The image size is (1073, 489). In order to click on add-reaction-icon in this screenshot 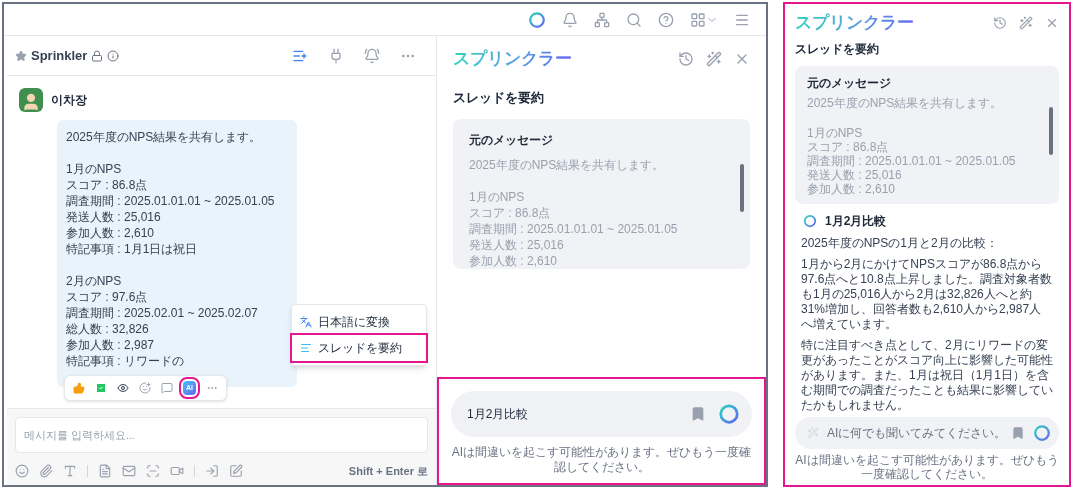, I will do `click(145, 388)`.